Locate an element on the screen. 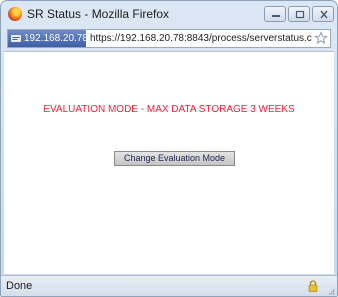 The width and height of the screenshot is (338, 297). maximize-icon is located at coordinates (300, 14).